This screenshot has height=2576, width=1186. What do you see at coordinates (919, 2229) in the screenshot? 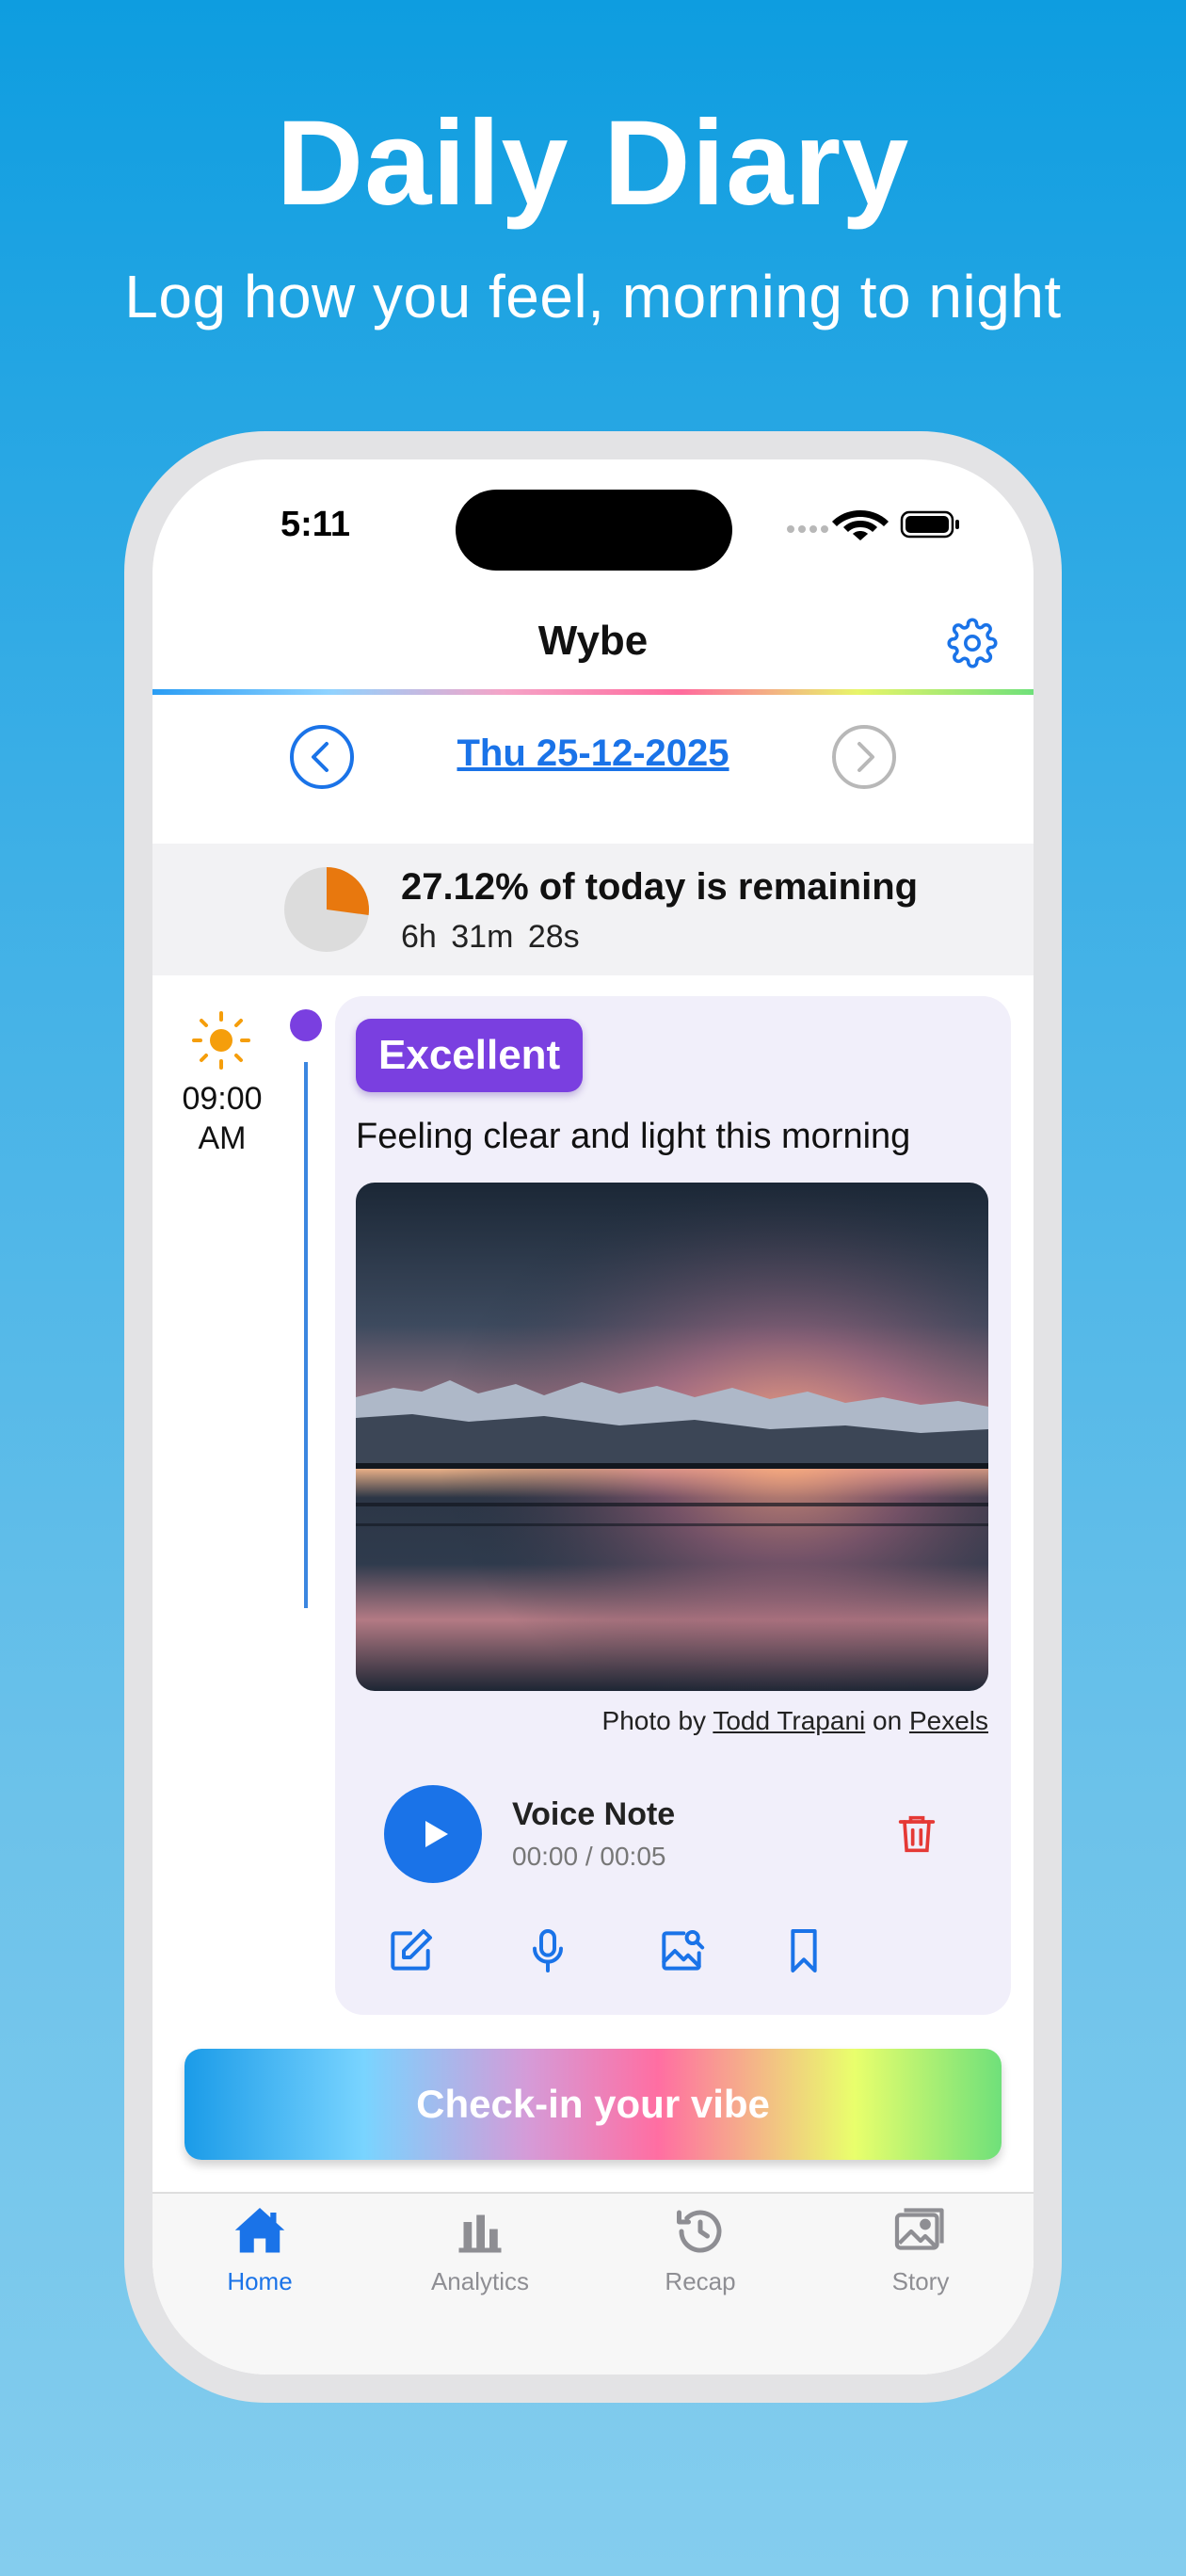
I see `gallery-icon` at bounding box center [919, 2229].